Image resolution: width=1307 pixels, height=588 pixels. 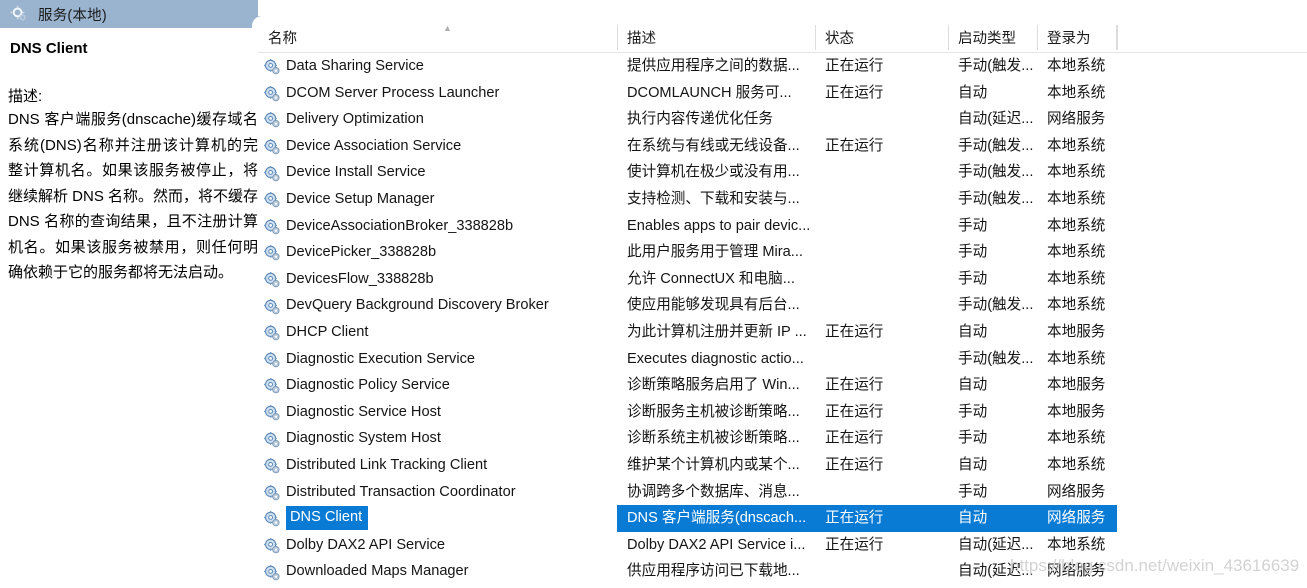 What do you see at coordinates (72, 15) in the screenshot?
I see `window-title: 服务(本地)` at bounding box center [72, 15].